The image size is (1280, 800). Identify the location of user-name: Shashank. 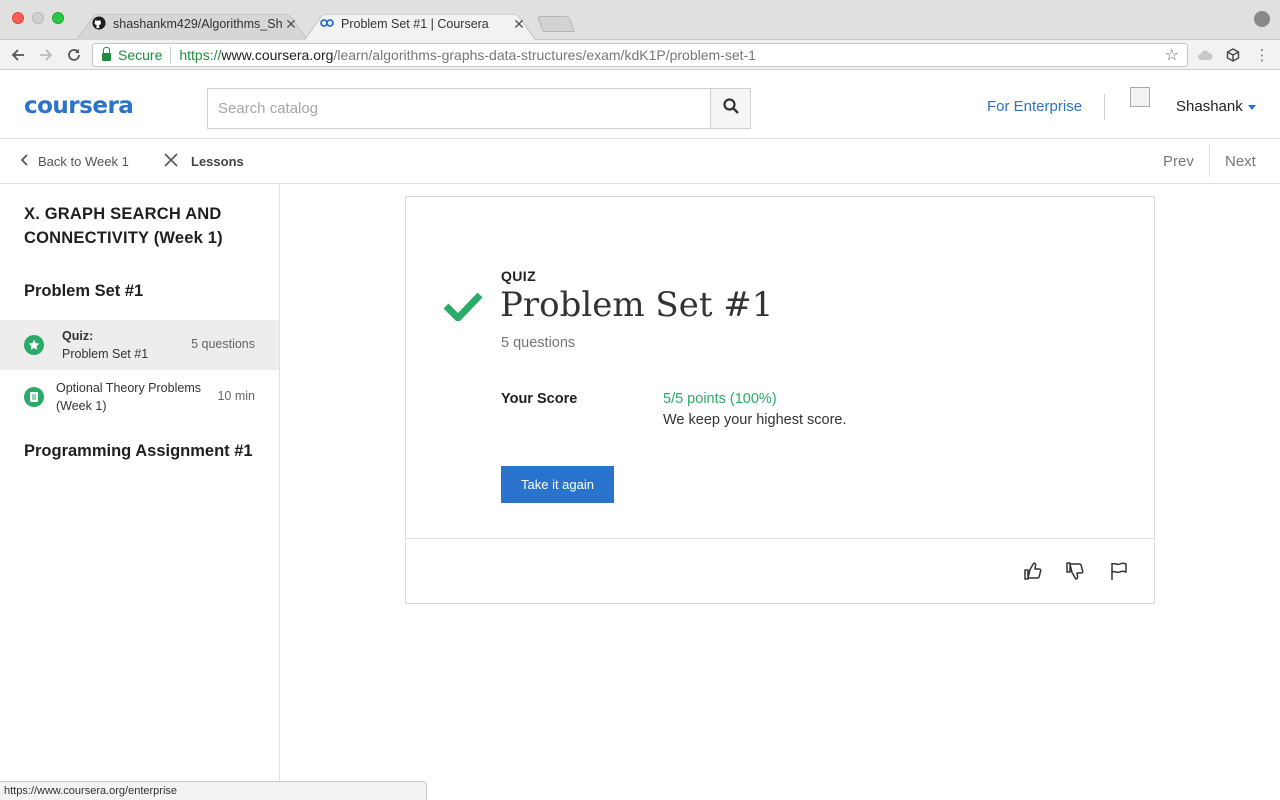
(1209, 106).